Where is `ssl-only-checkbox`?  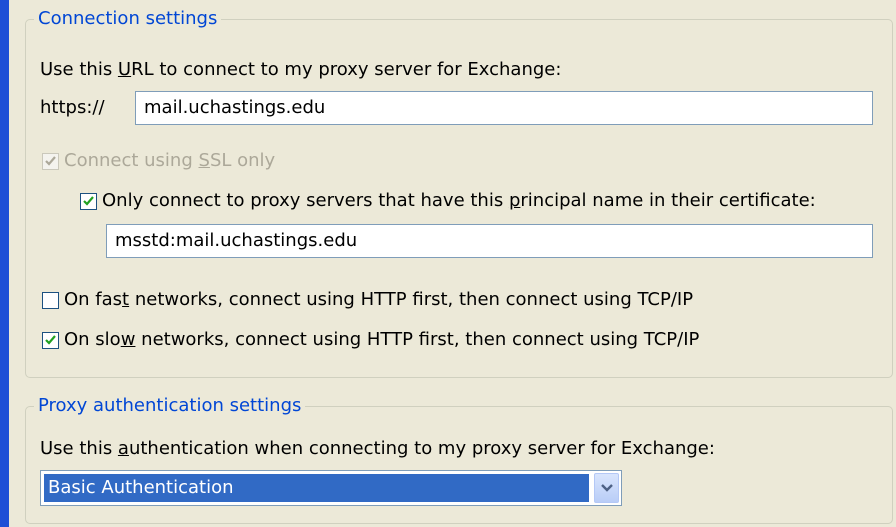 ssl-only-checkbox is located at coordinates (50, 161).